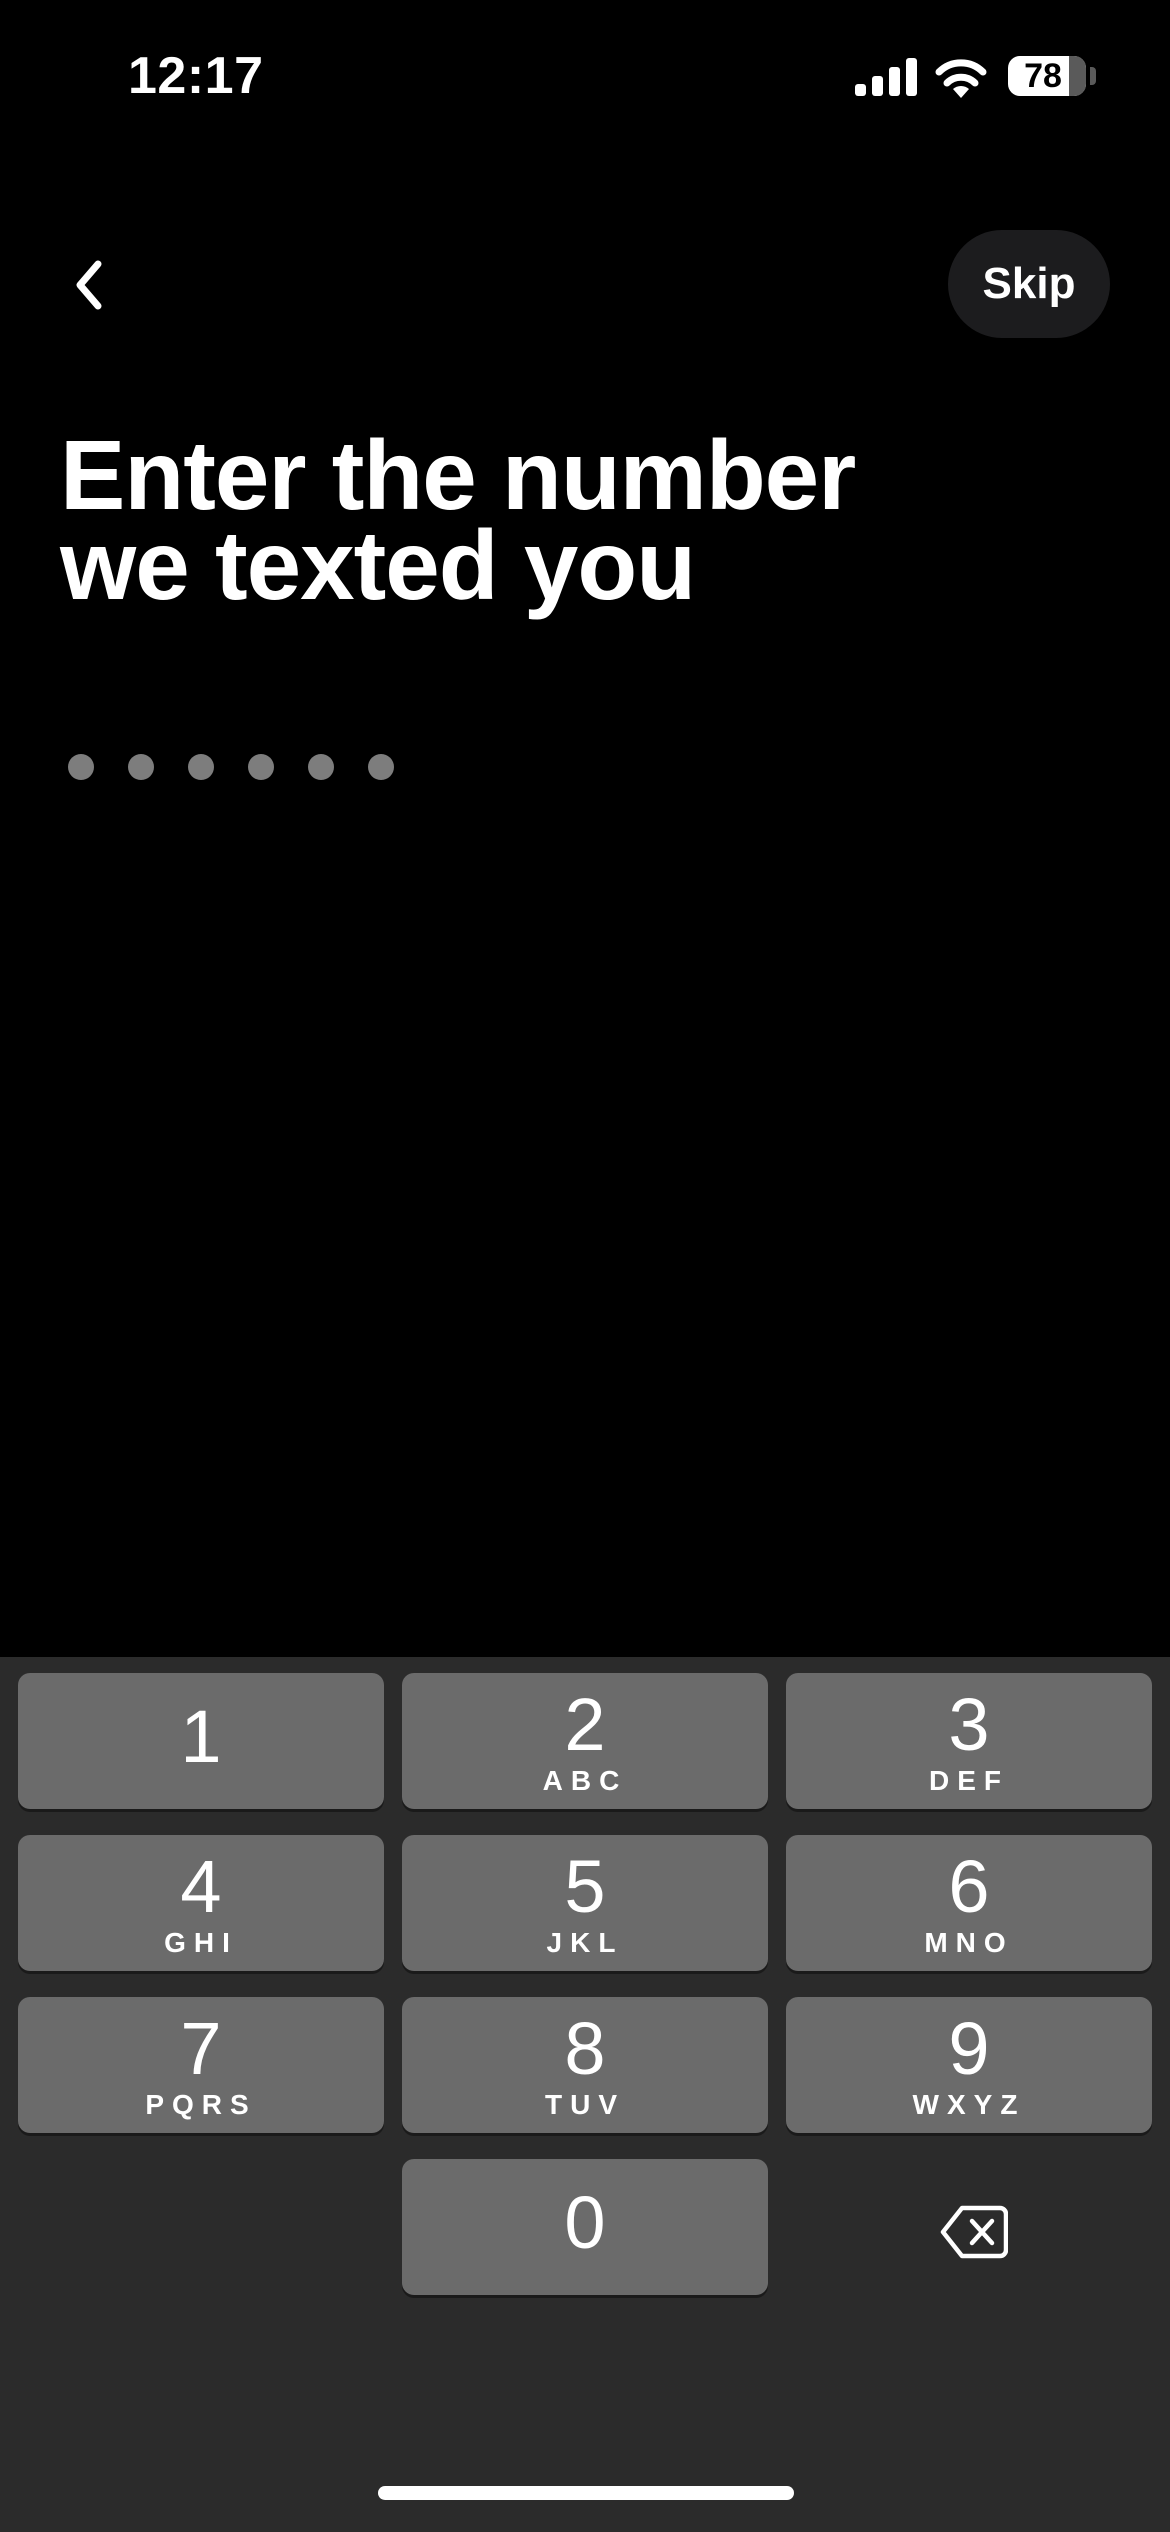  I want to click on key-letters: MNO, so click(969, 1942).